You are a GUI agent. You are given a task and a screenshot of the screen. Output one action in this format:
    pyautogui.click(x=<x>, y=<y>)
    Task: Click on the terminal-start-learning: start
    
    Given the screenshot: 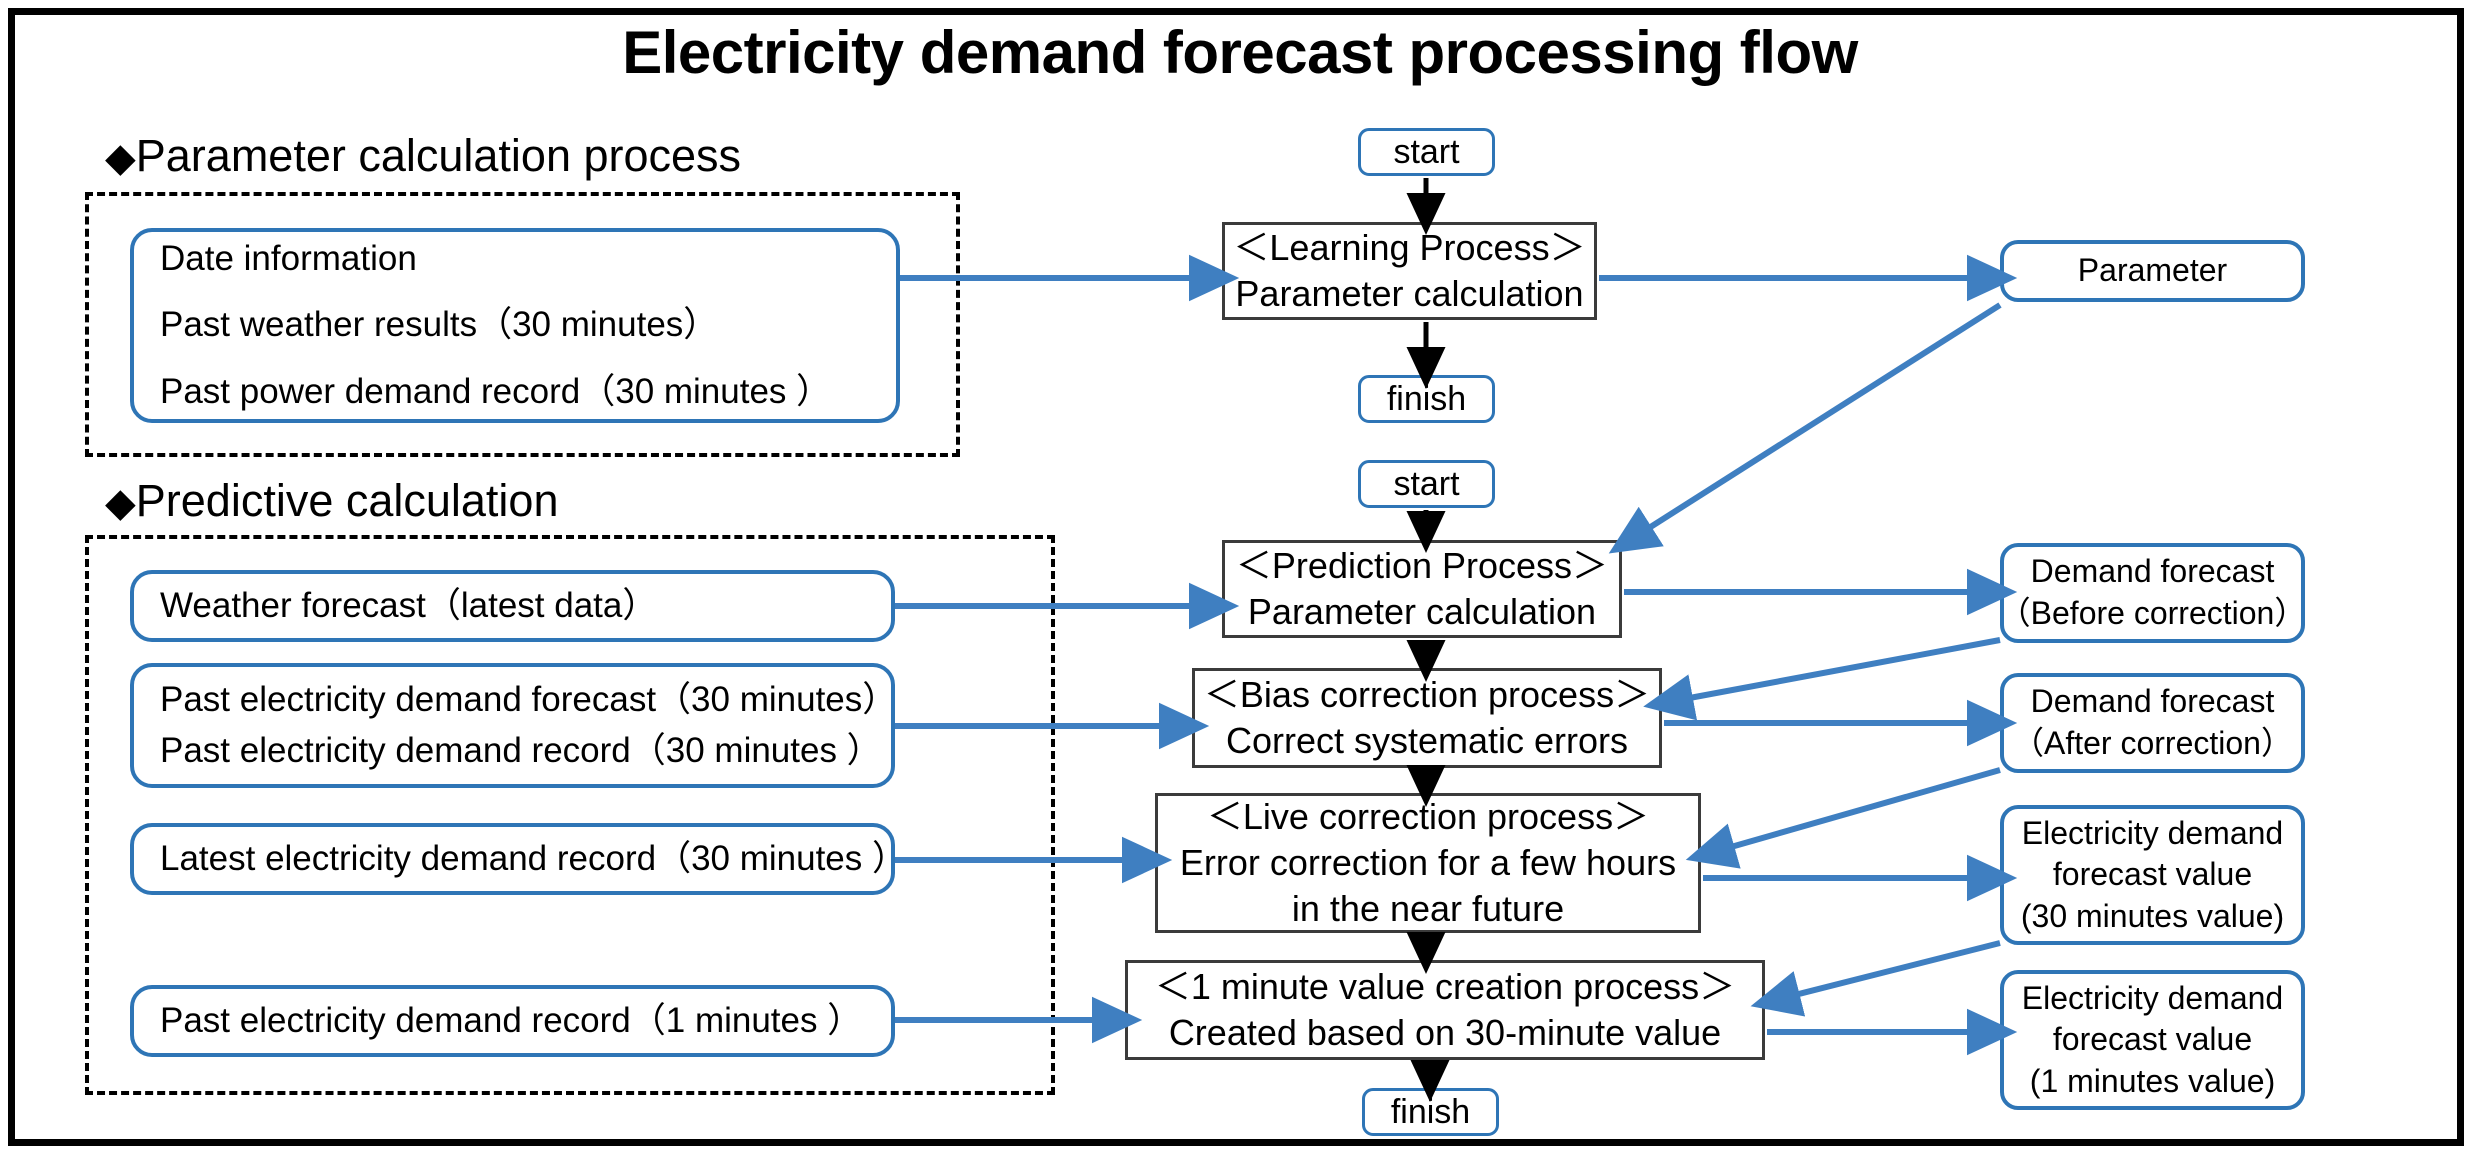 What is the action you would take?
    pyautogui.click(x=1426, y=152)
    